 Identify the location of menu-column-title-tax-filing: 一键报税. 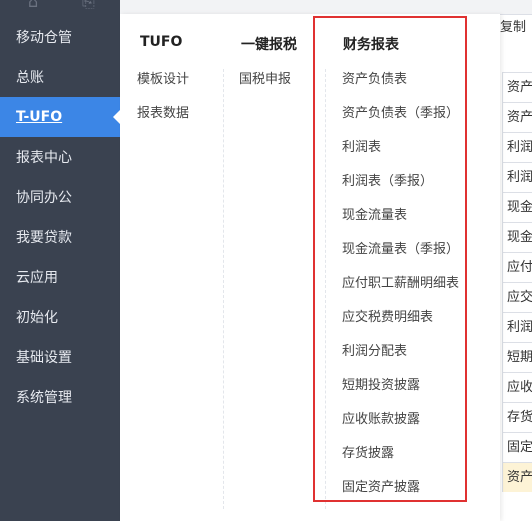
(269, 45).